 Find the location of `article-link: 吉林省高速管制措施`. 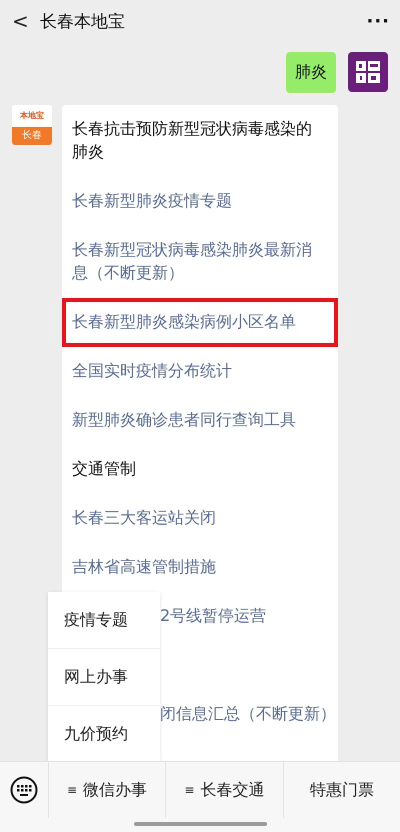

article-link: 吉林省高速管制措施 is located at coordinates (200, 567).